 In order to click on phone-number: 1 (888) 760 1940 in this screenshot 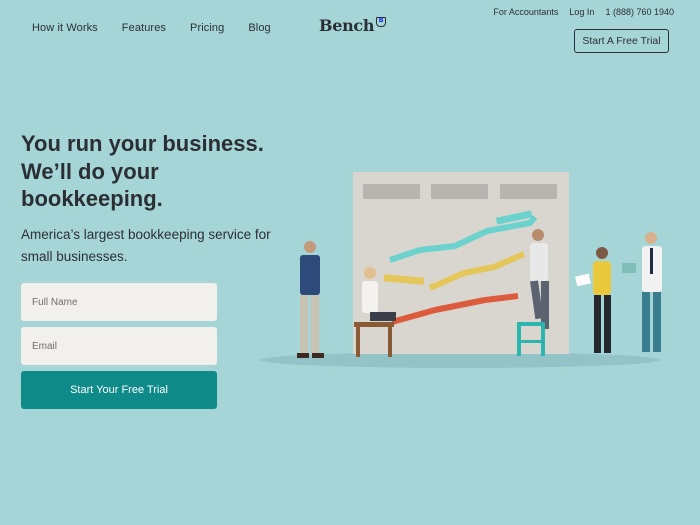, I will do `click(639, 12)`.